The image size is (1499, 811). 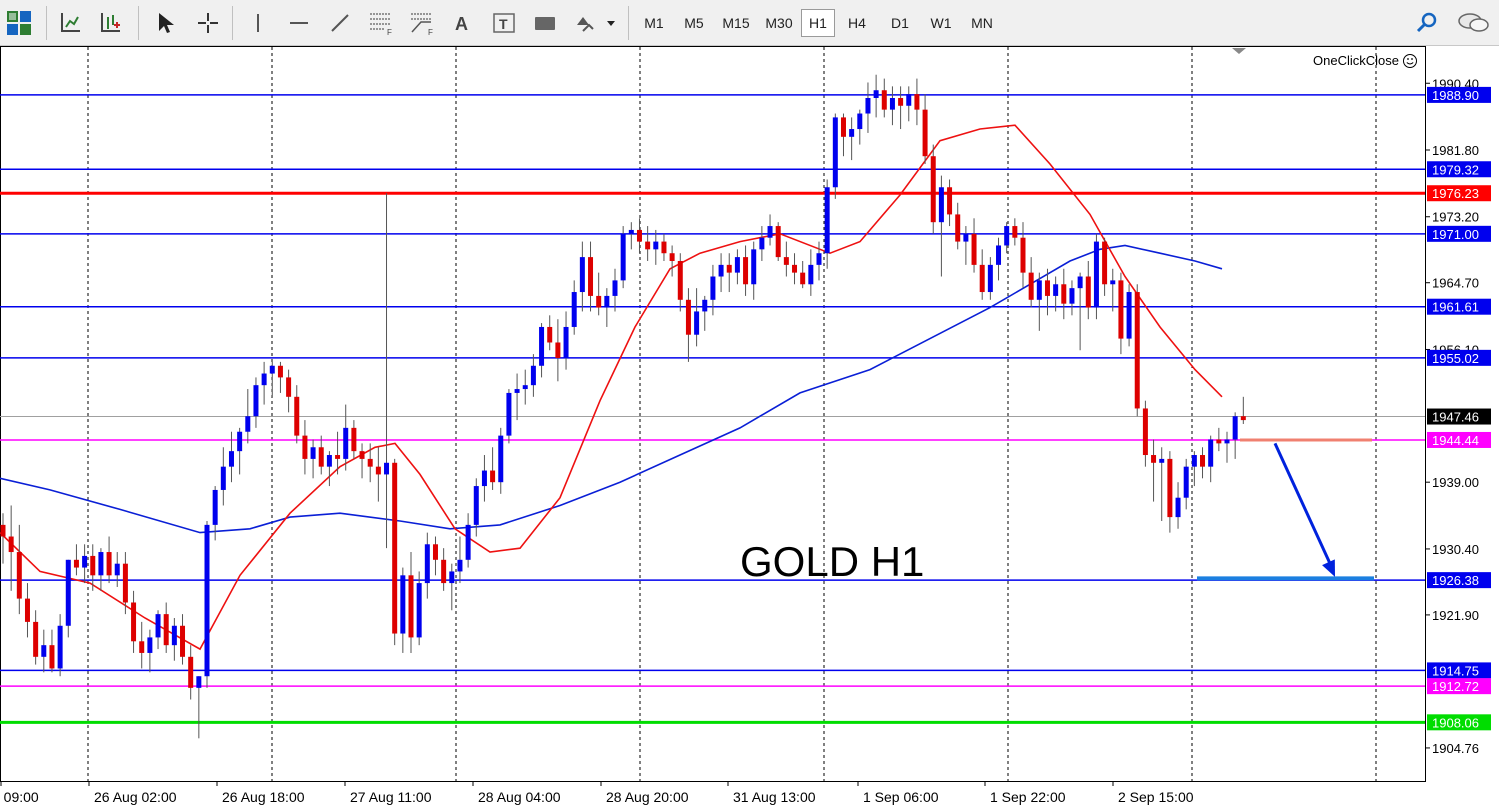 What do you see at coordinates (258, 23) in the screenshot?
I see `vertical-line-icon` at bounding box center [258, 23].